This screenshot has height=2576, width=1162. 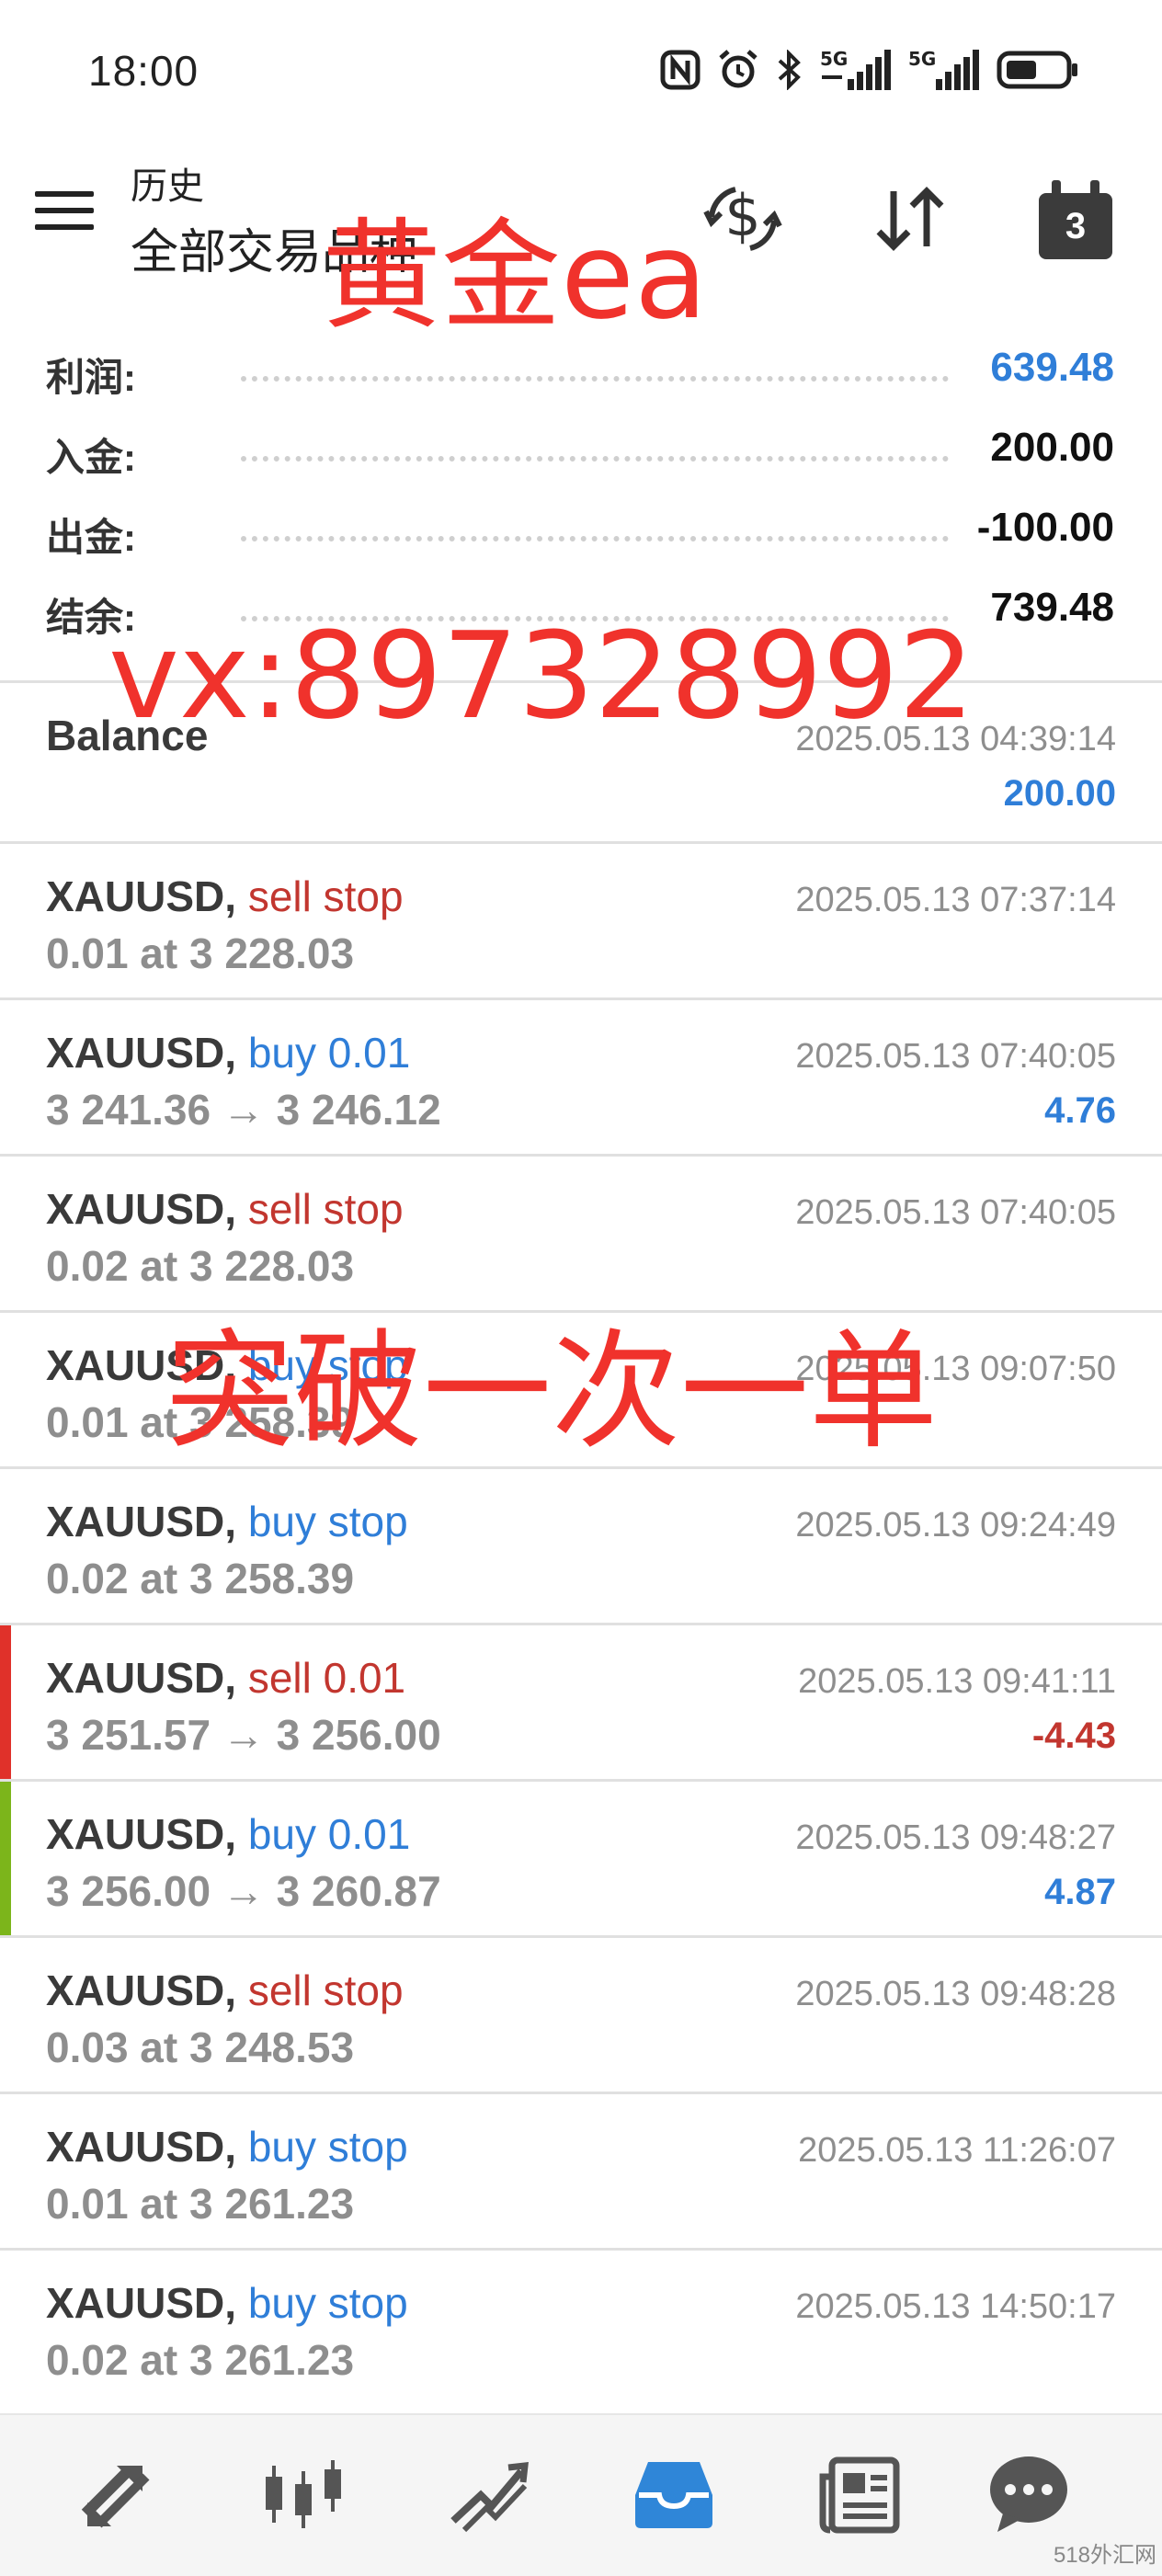 I want to click on chart-icon, so click(x=304, y=2494).